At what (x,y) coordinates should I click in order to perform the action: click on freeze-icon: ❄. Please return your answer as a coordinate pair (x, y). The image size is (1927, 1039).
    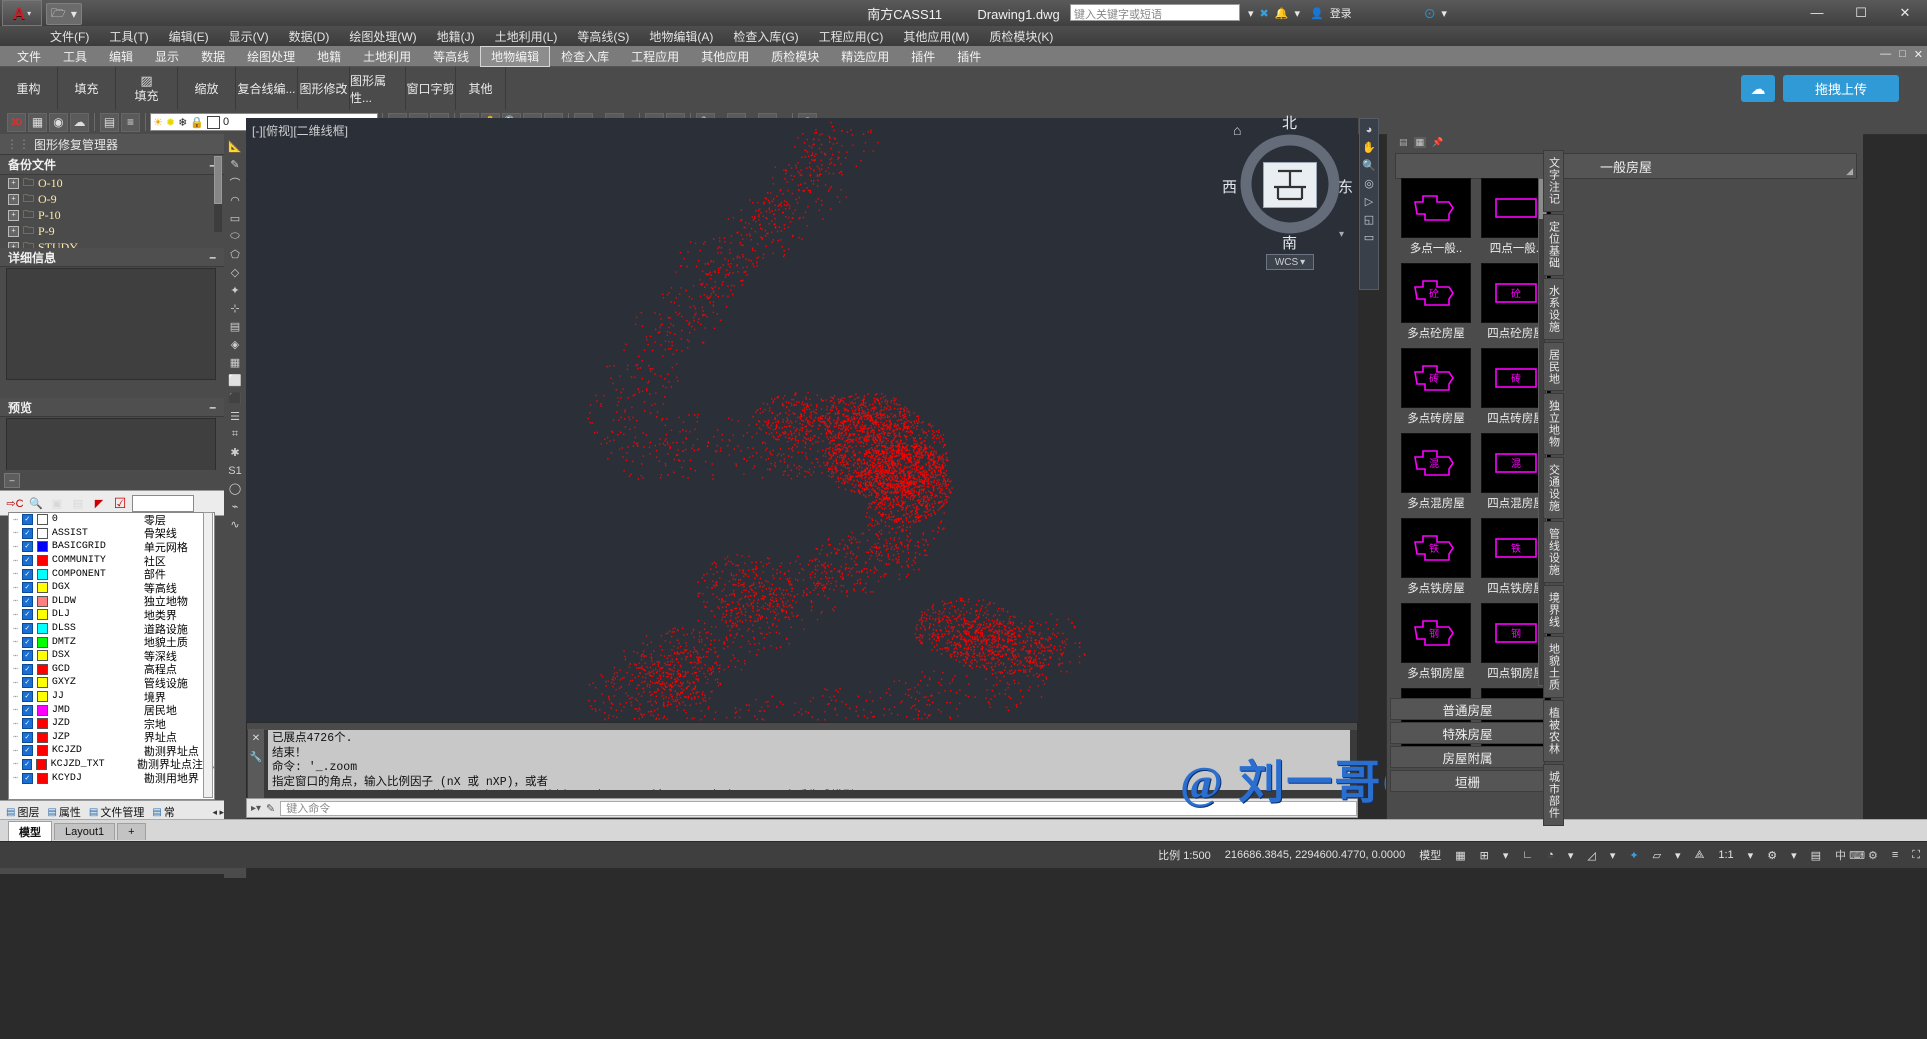
    Looking at the image, I should click on (182, 122).